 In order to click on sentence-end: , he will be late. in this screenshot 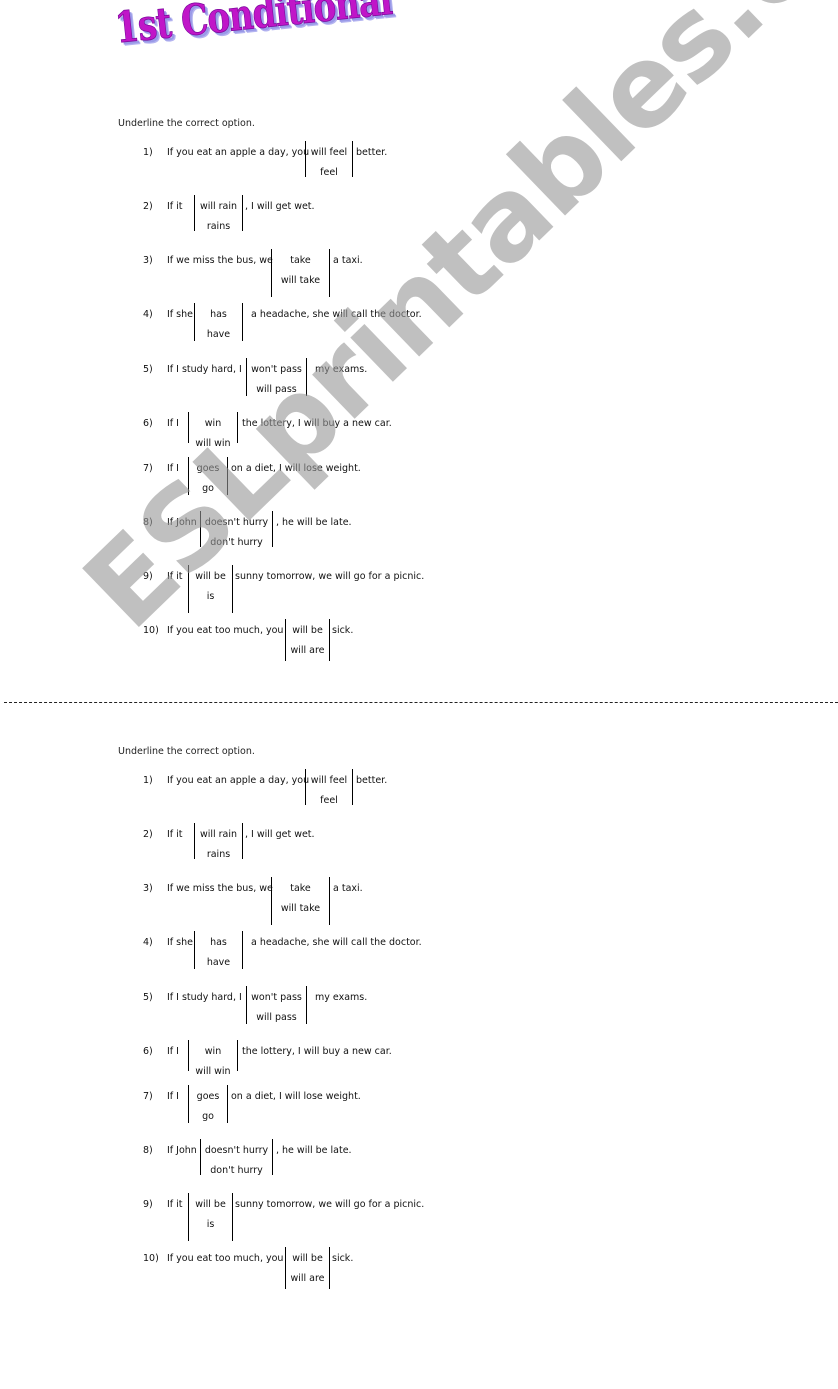, I will do `click(314, 1150)`.